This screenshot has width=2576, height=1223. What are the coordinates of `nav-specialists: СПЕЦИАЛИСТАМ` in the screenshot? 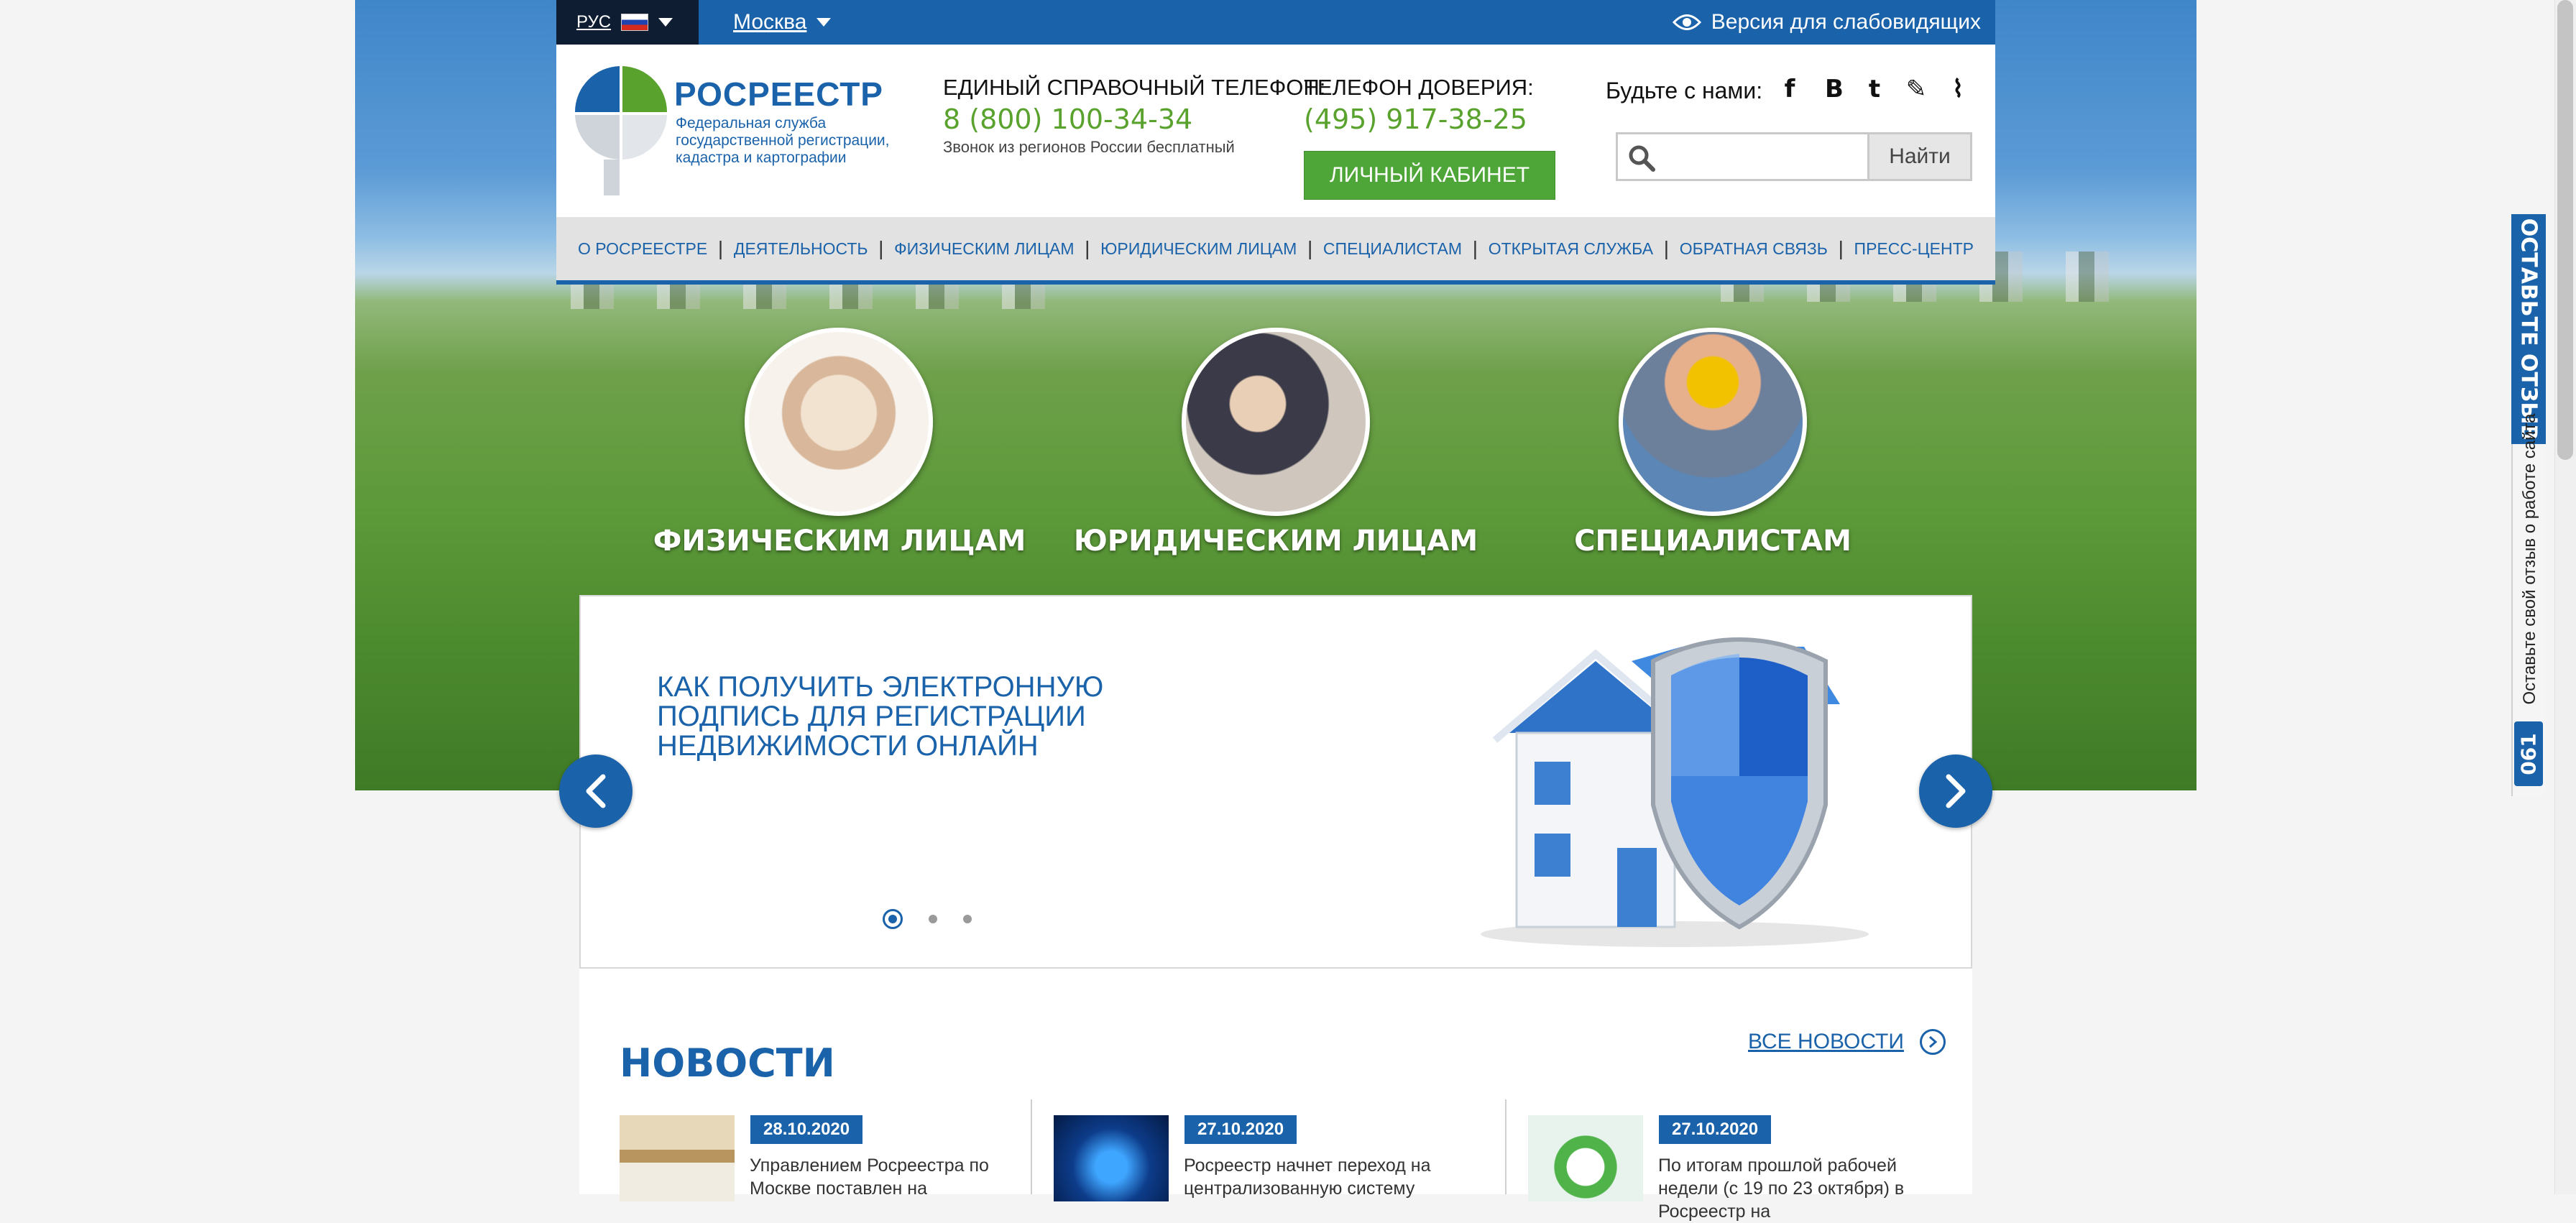 It's located at (1392, 249).